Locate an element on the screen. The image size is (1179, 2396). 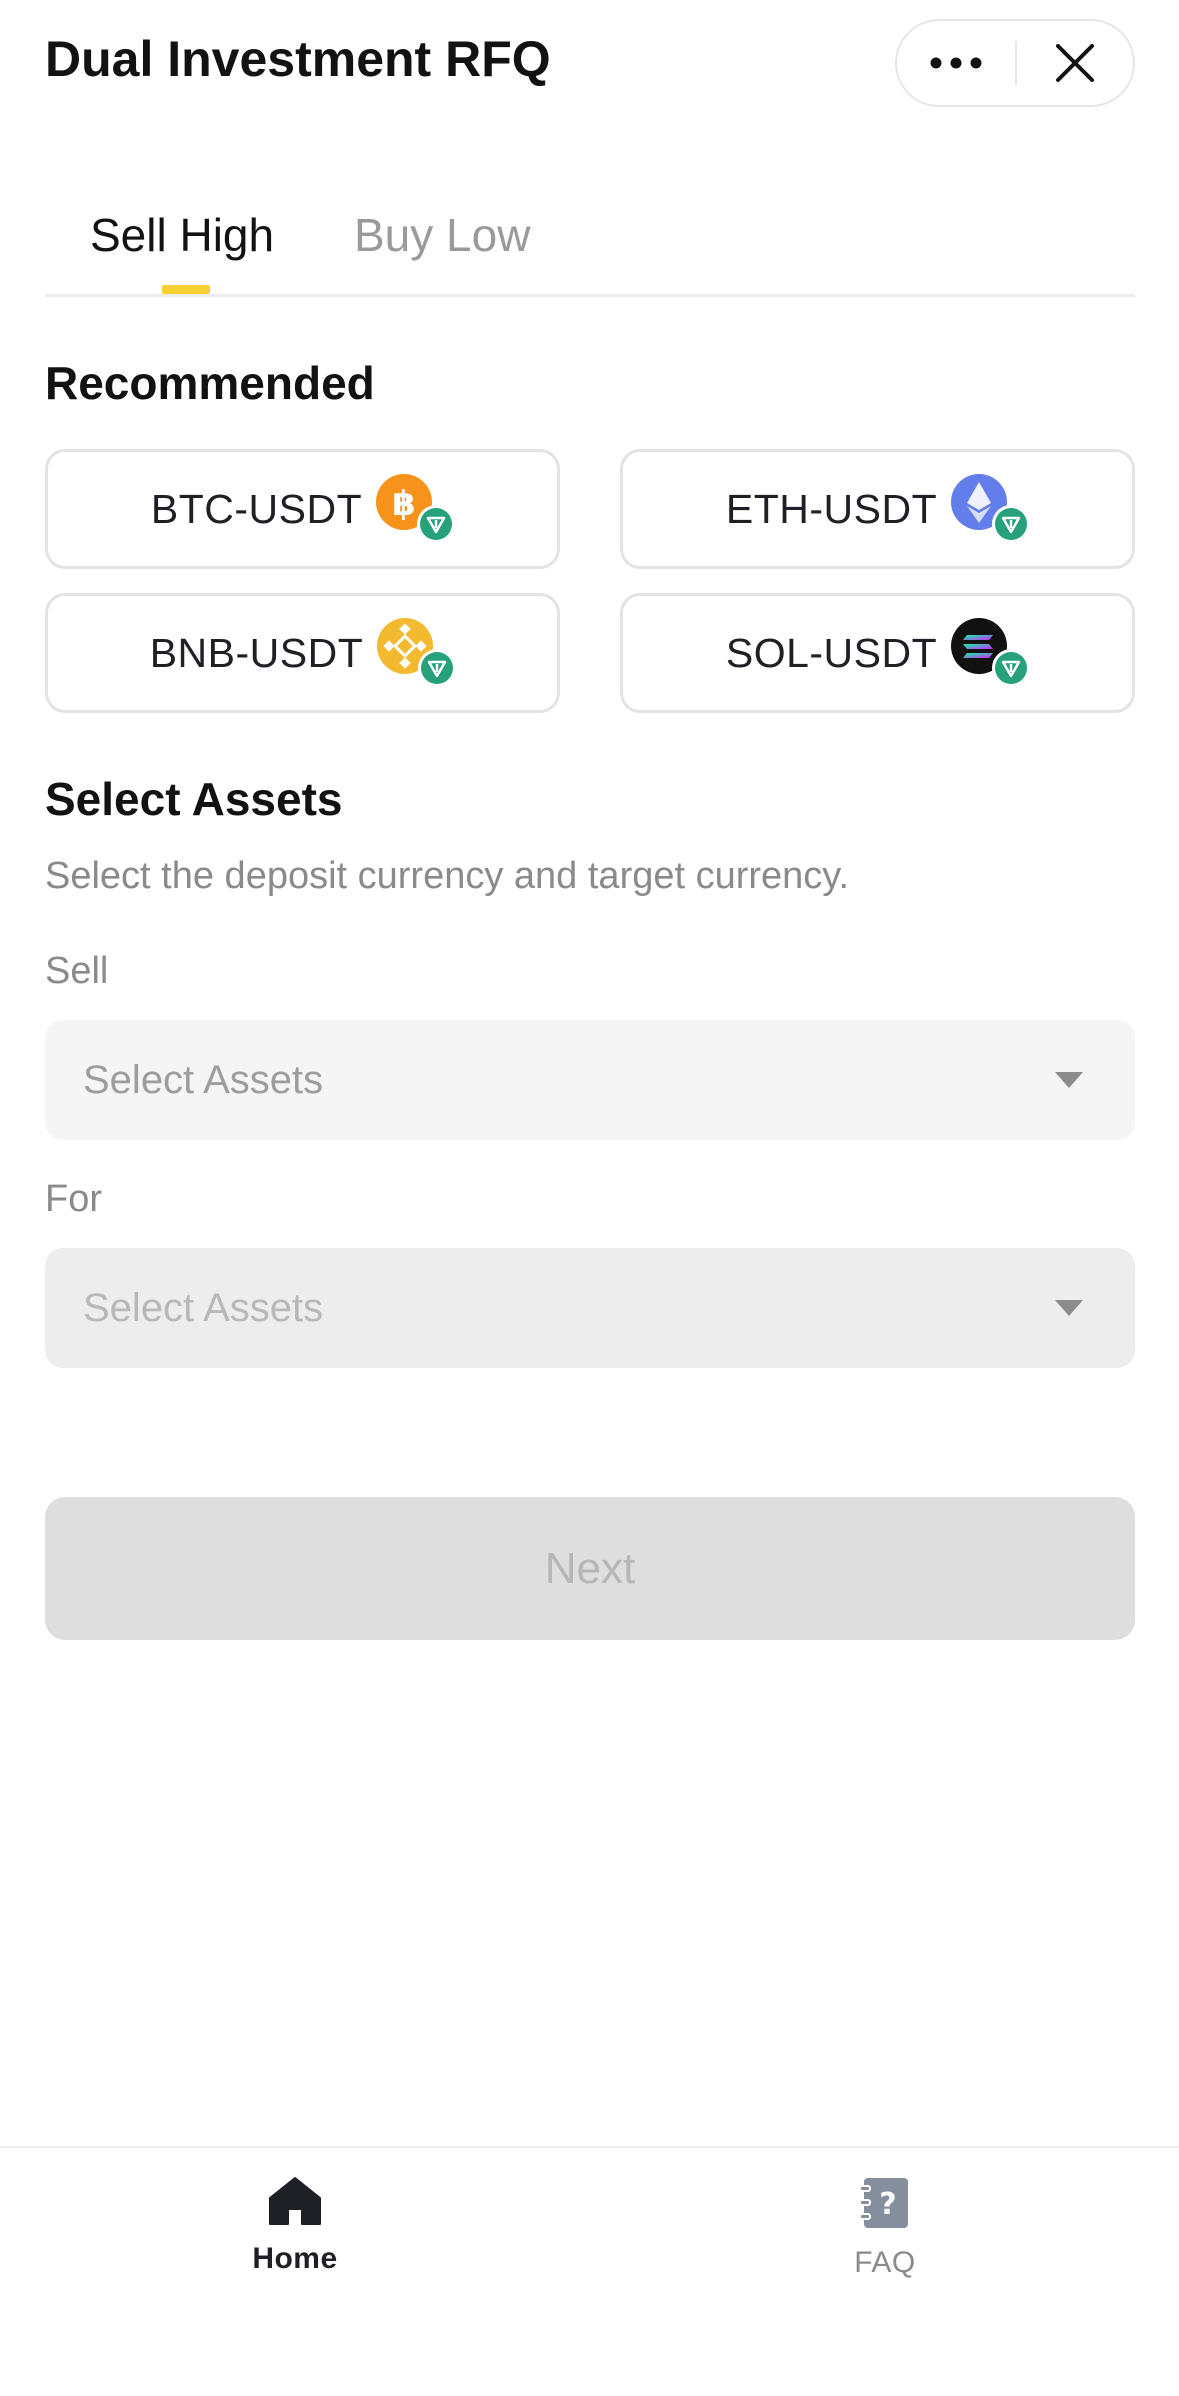
nav-item-faq: ? FAQ is located at coordinates (885, 2228).